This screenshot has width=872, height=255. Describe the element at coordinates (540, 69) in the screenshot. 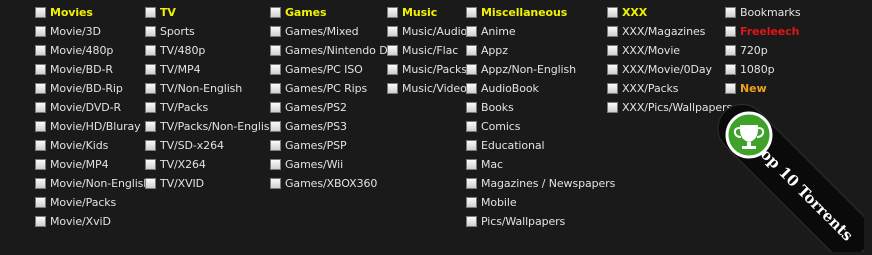

I see `category-appz-non-english: Appz/Non-English` at that location.